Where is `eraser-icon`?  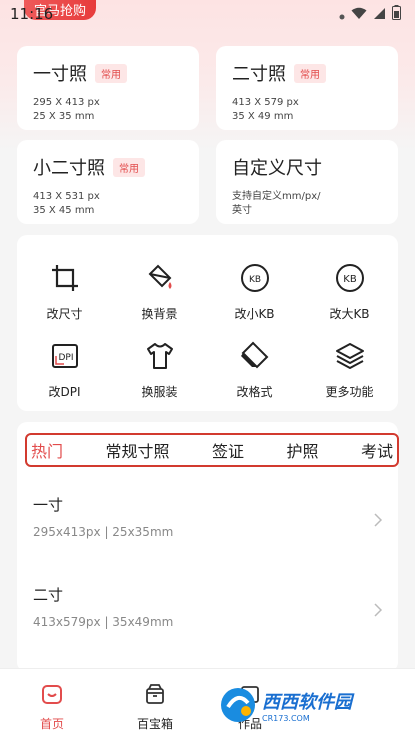
eraser-icon is located at coordinates (255, 356).